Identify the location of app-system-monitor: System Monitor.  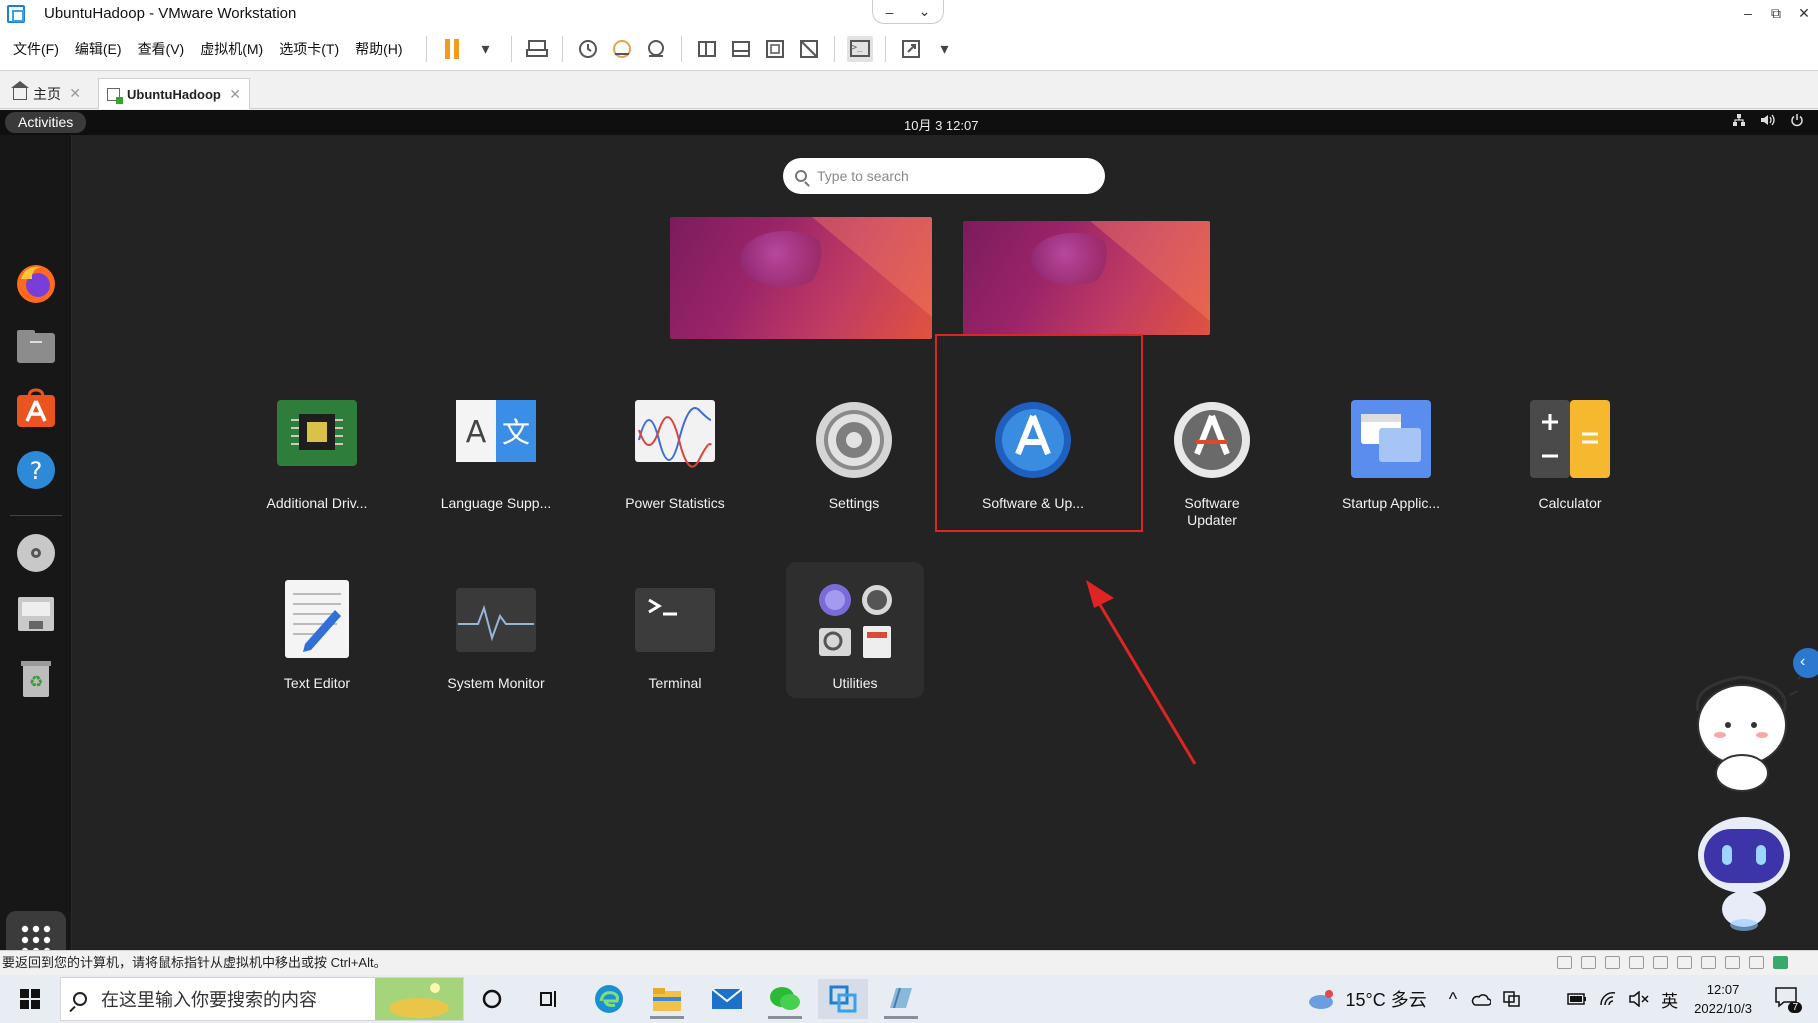
(496, 636).